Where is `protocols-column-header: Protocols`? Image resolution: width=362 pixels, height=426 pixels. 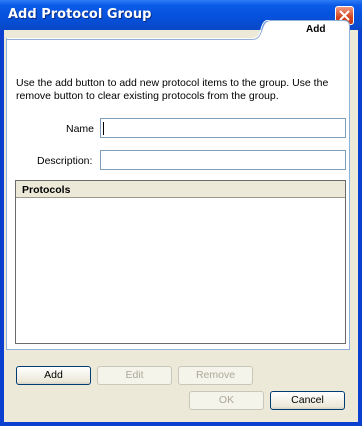 protocols-column-header: Protocols is located at coordinates (180, 189).